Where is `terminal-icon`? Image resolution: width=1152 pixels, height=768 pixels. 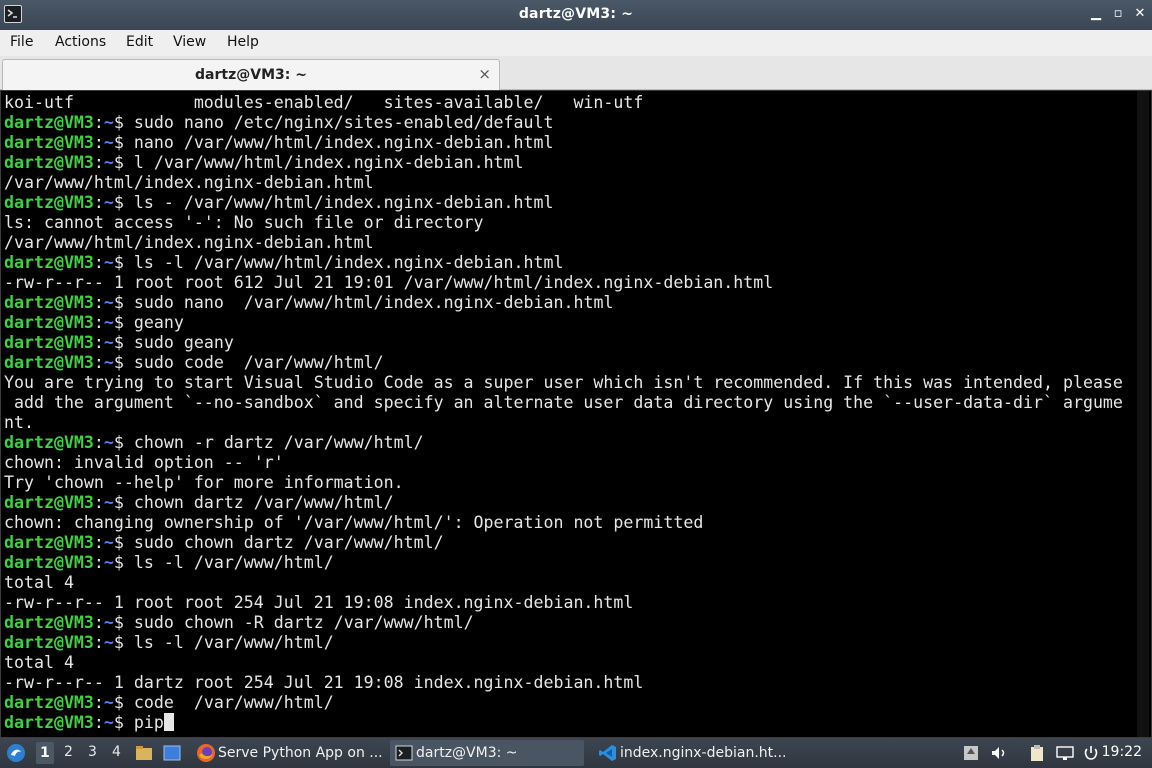
terminal-icon is located at coordinates (404, 755).